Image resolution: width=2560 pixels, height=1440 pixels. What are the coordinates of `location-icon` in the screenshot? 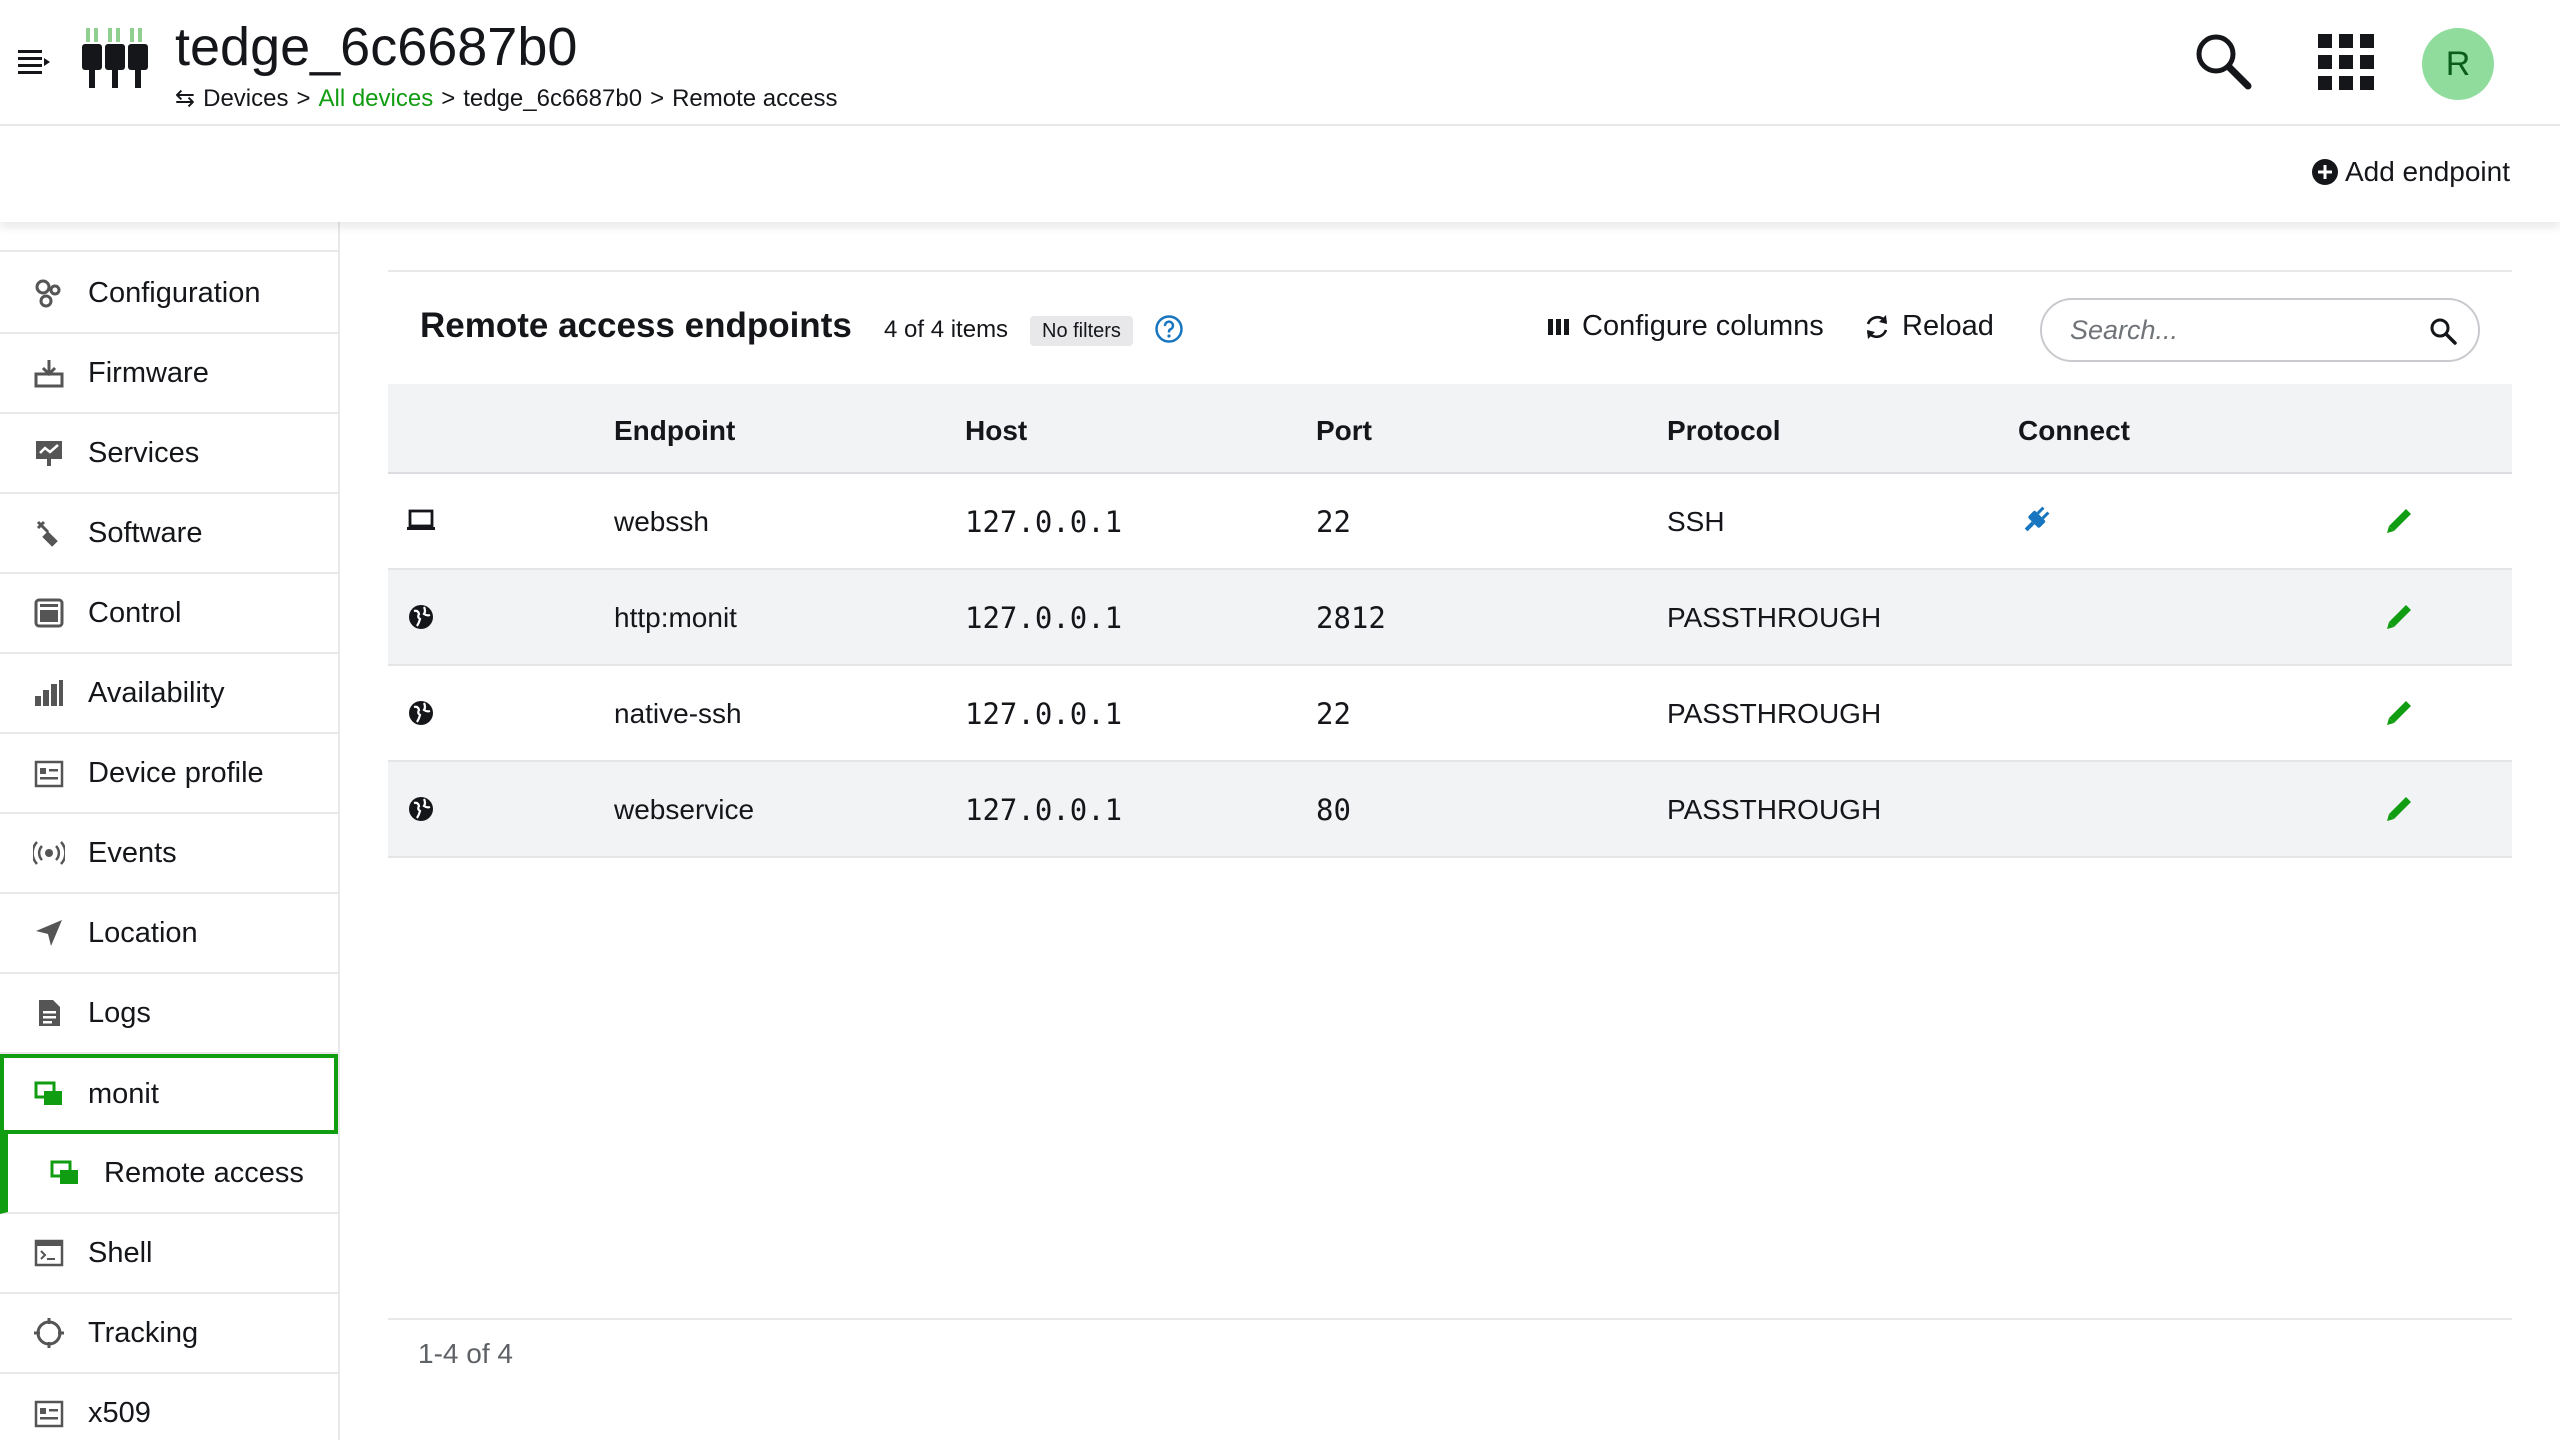 It's located at (49, 933).